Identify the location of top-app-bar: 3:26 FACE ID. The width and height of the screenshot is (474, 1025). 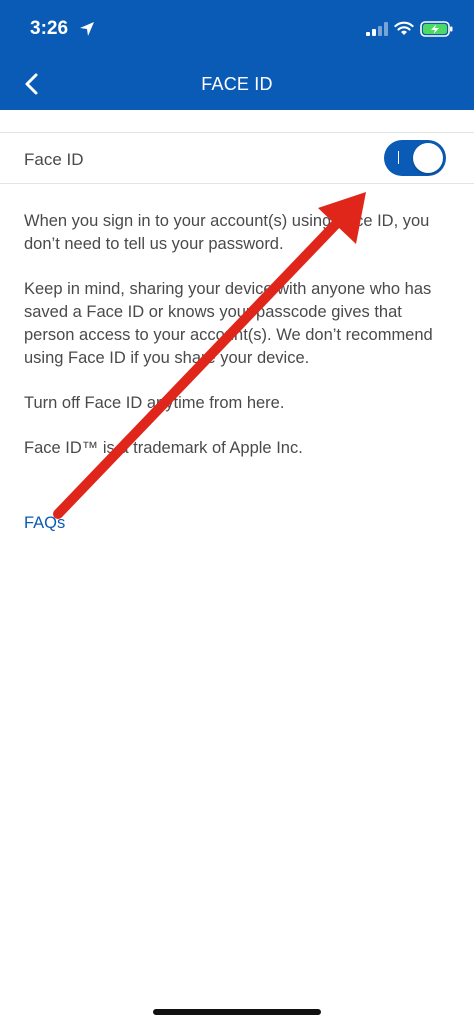
(237, 55).